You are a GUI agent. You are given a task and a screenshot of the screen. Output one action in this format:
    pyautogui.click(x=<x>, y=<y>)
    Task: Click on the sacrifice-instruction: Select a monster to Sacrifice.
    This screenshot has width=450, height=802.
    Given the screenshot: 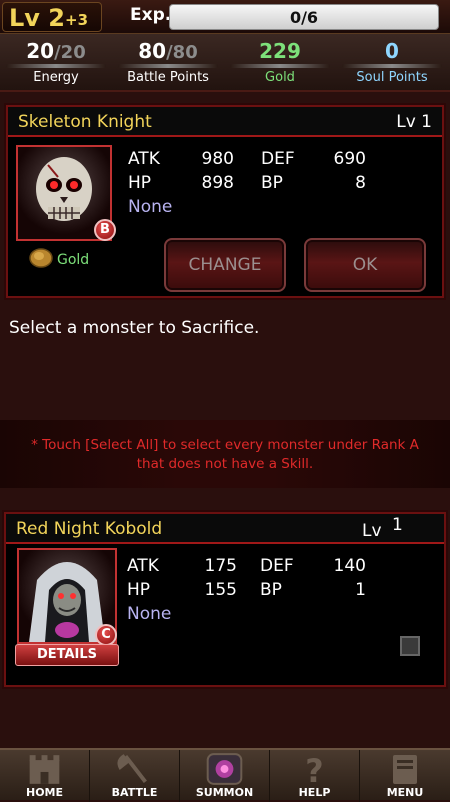 What is the action you would take?
    pyautogui.click(x=134, y=328)
    